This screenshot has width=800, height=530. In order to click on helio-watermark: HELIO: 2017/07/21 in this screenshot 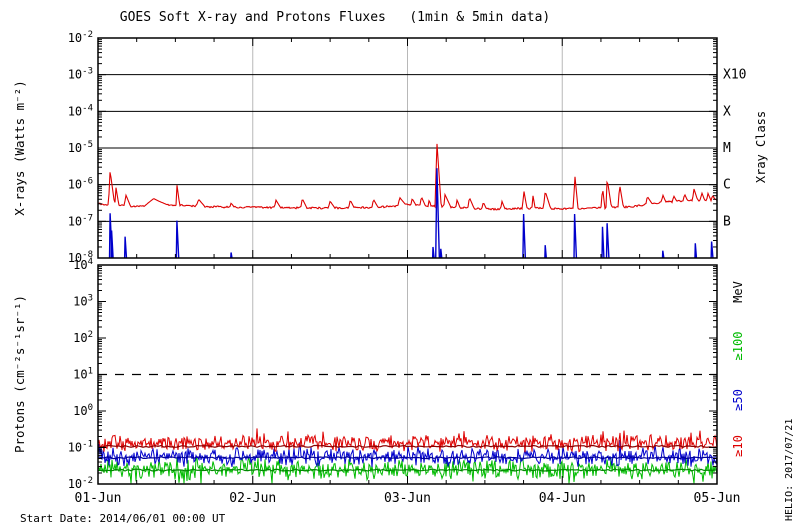, I will do `click(789, 469)`.